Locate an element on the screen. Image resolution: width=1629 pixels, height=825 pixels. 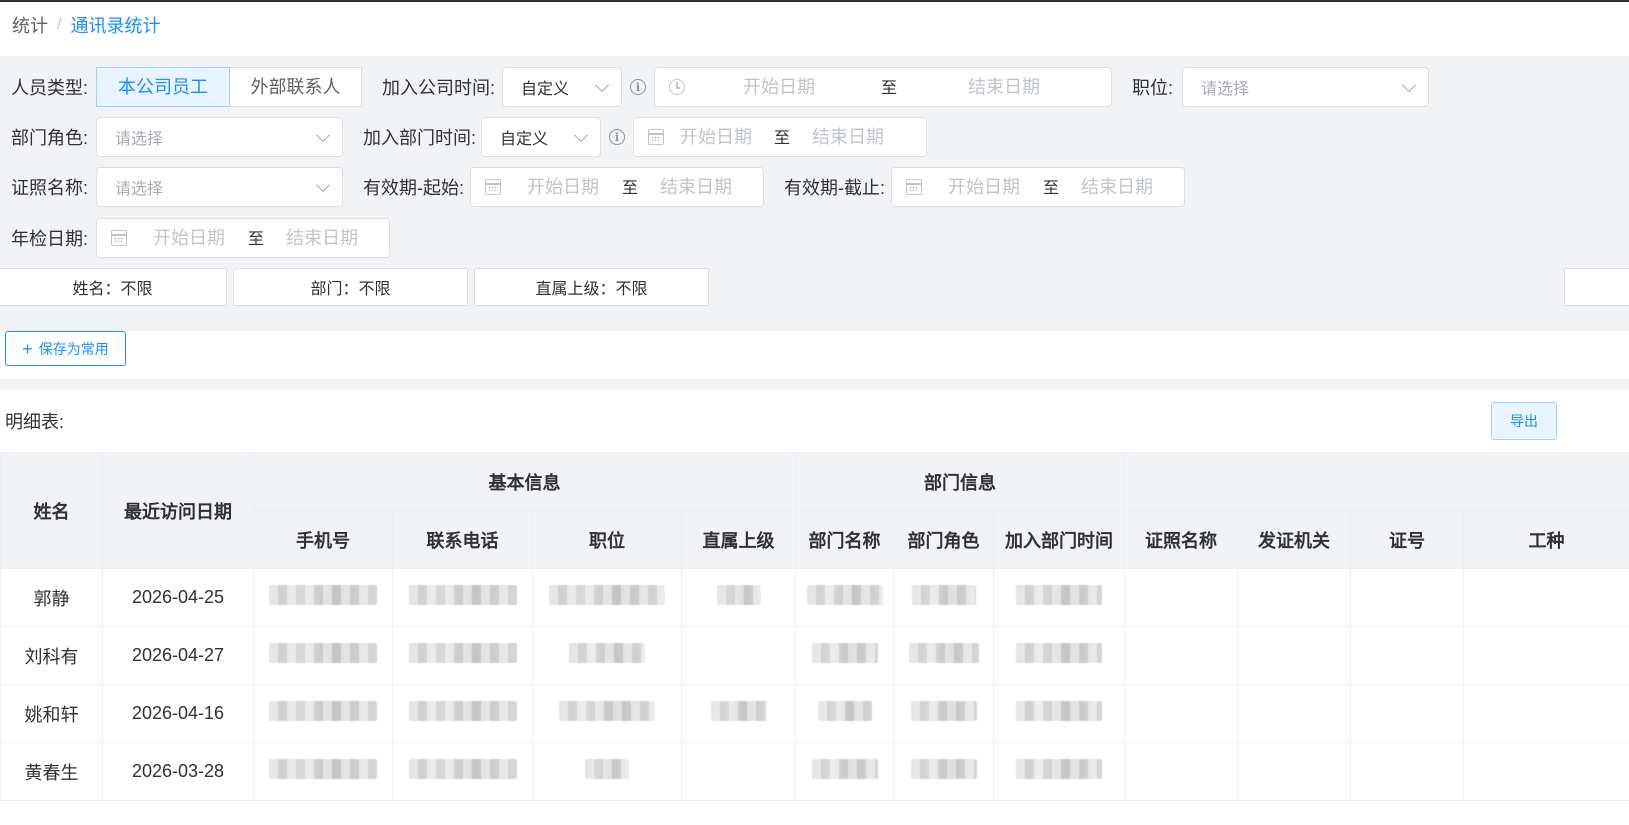
valid-start-date-range: 开始日期 至 结束日期 is located at coordinates (617, 187).